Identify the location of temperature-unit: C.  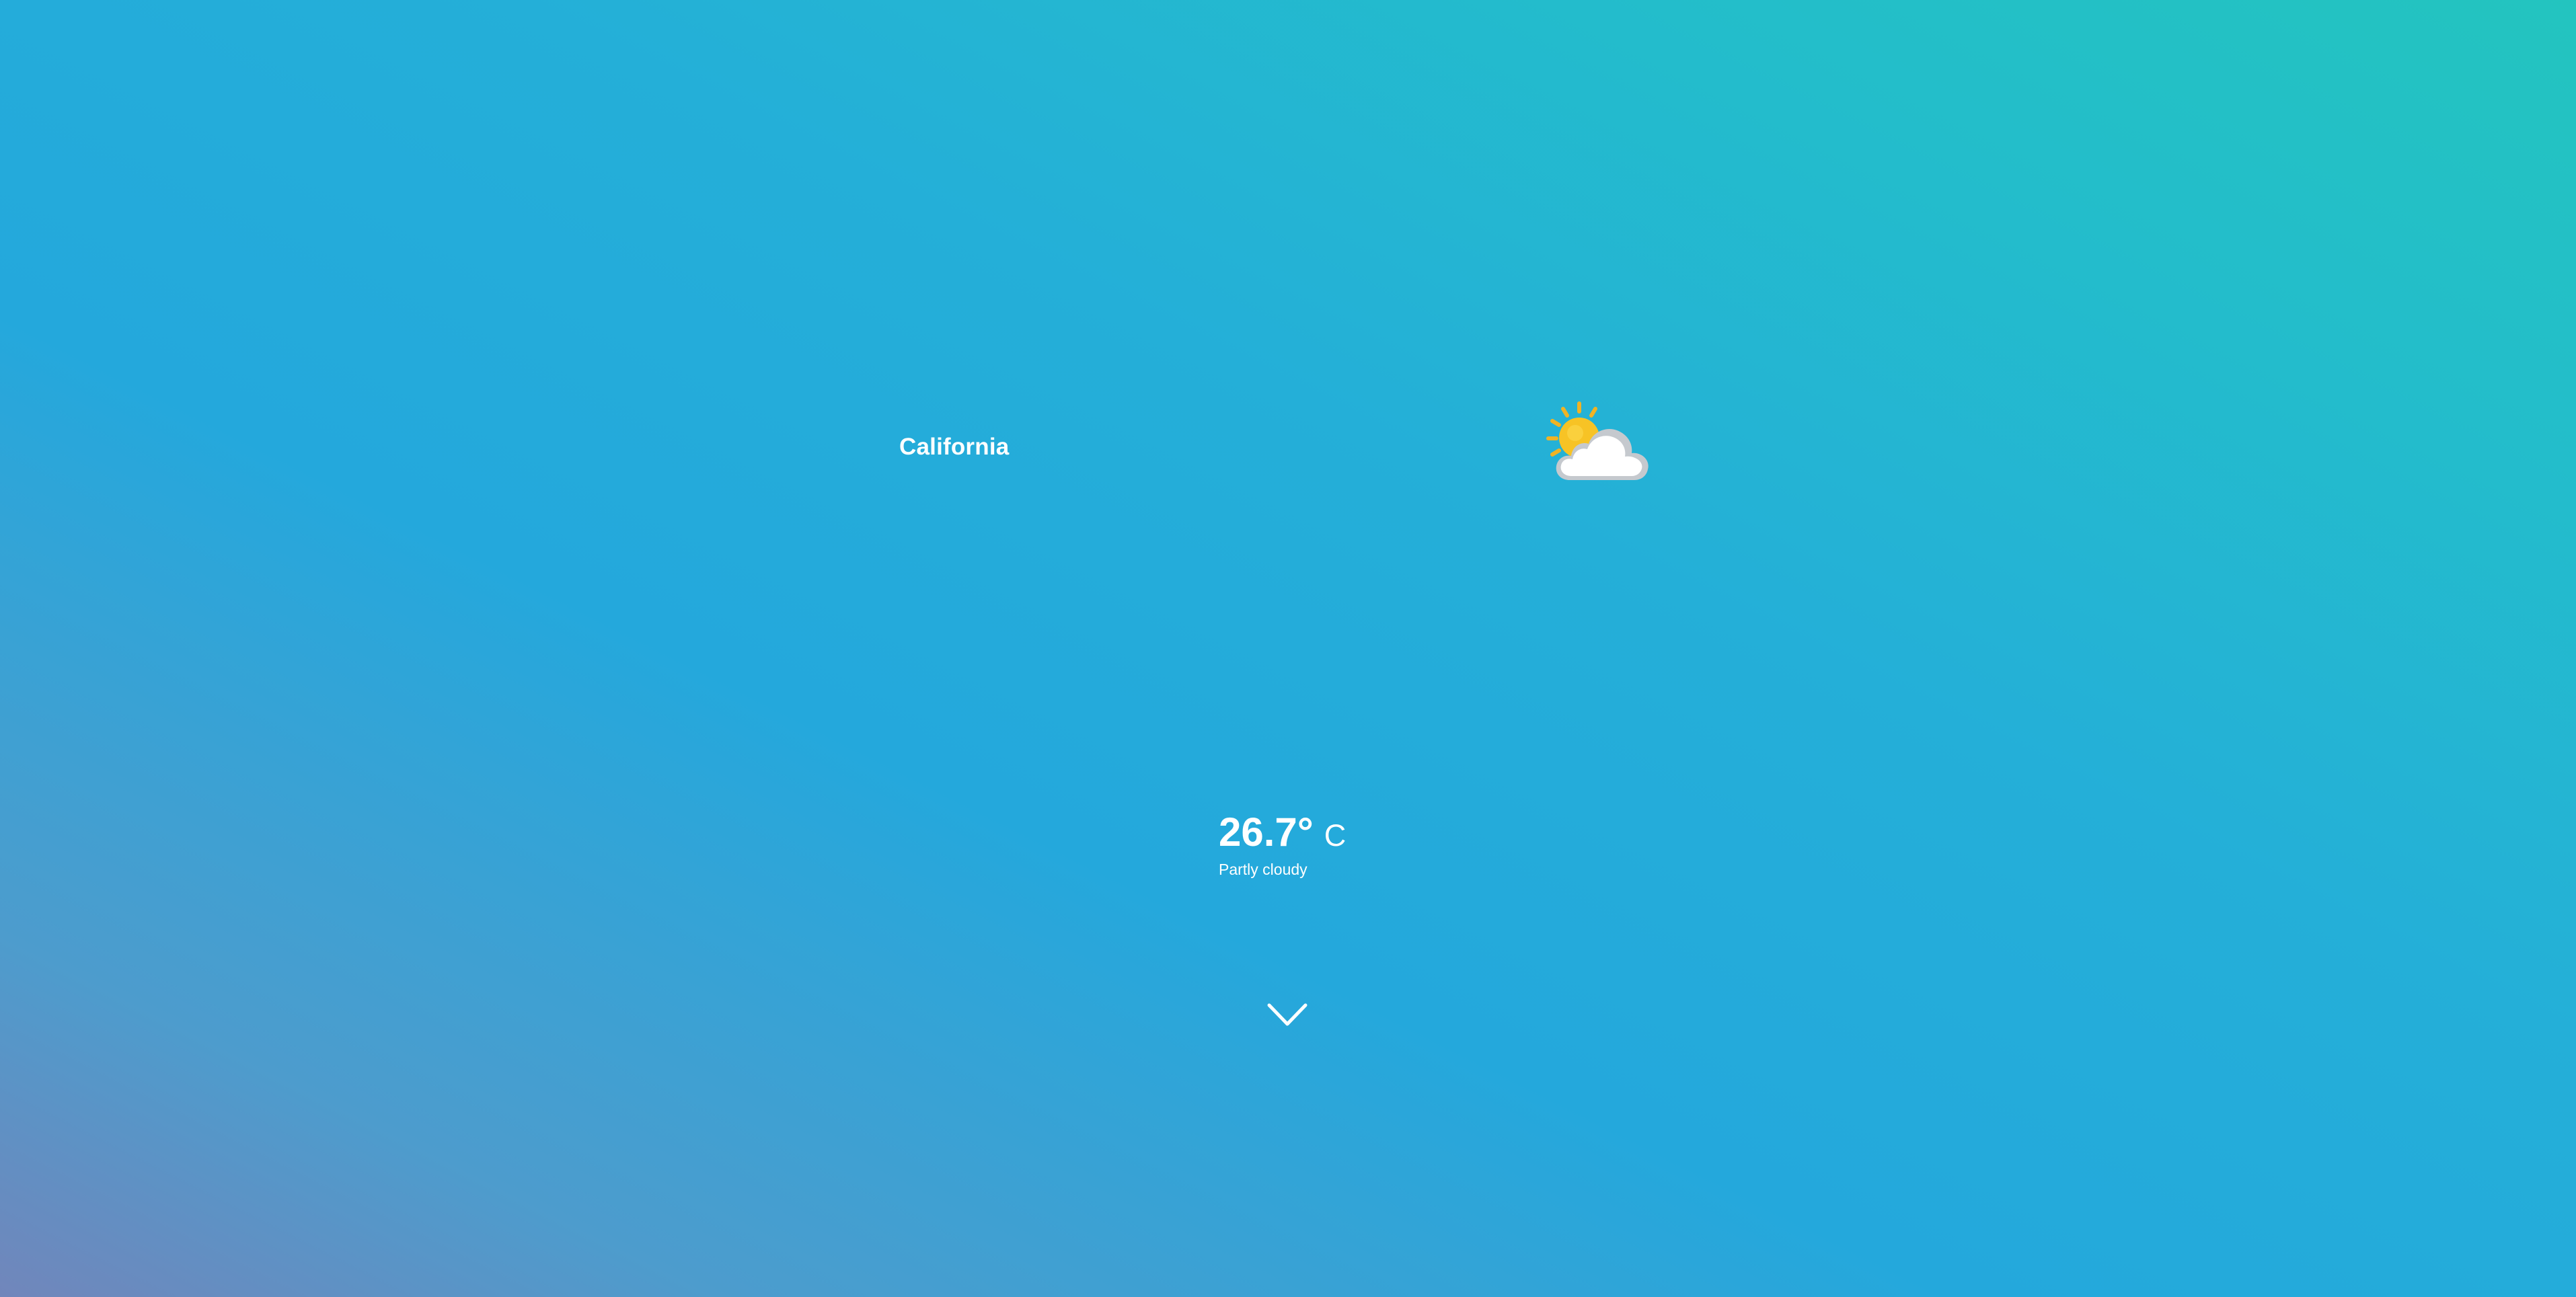
(1335, 836).